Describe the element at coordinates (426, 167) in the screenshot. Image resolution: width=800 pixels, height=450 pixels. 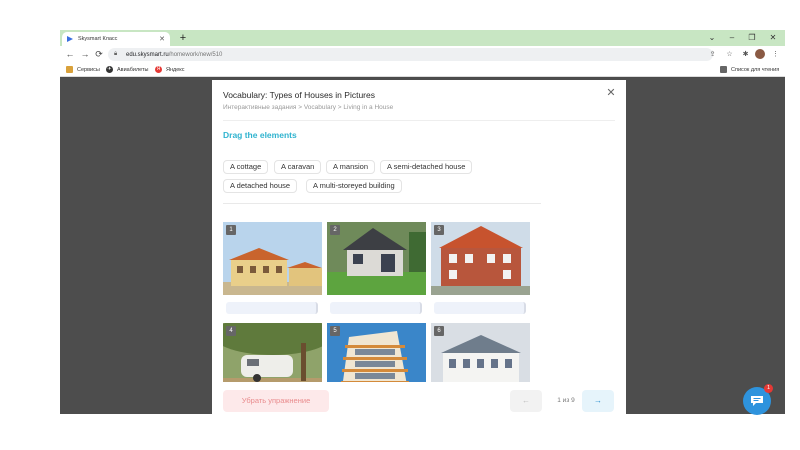
I see `drag-chip-semi-detached: A semi-detached house` at that location.